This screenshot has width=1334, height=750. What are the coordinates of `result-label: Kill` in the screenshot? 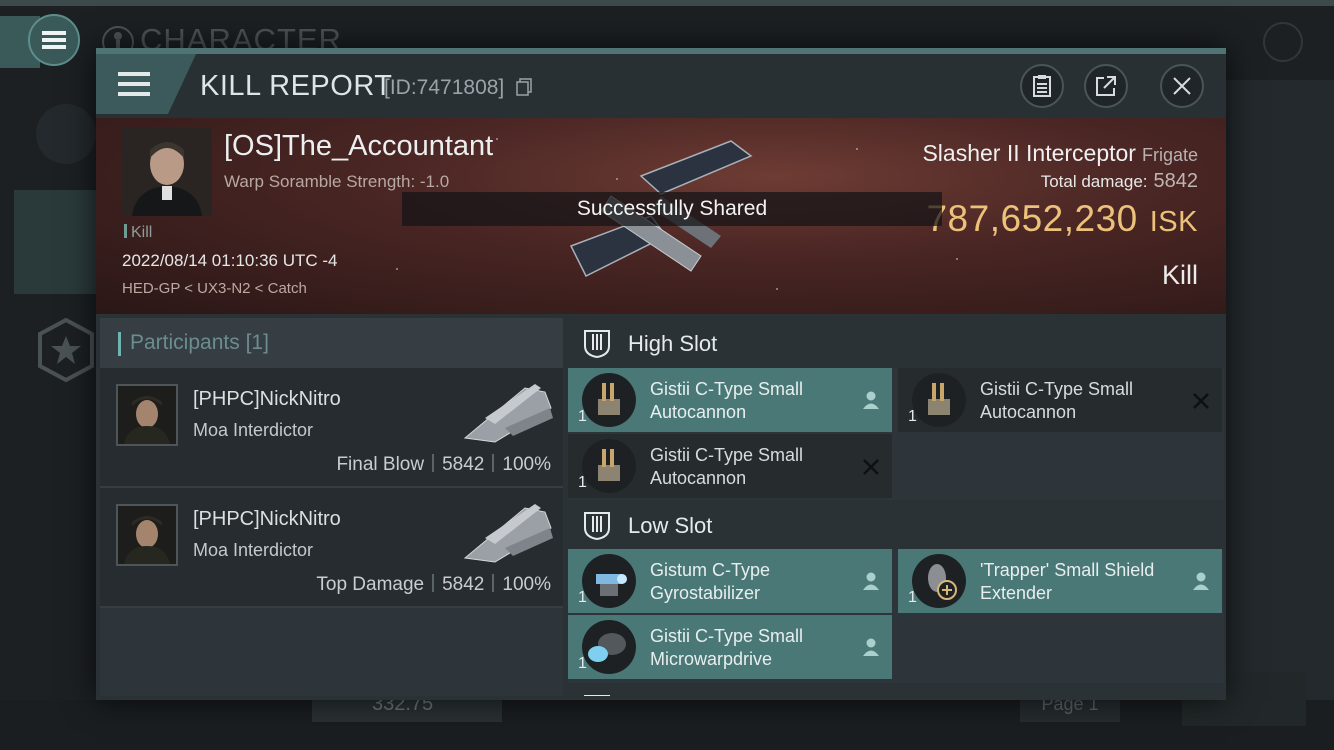 It's located at (1179, 275).